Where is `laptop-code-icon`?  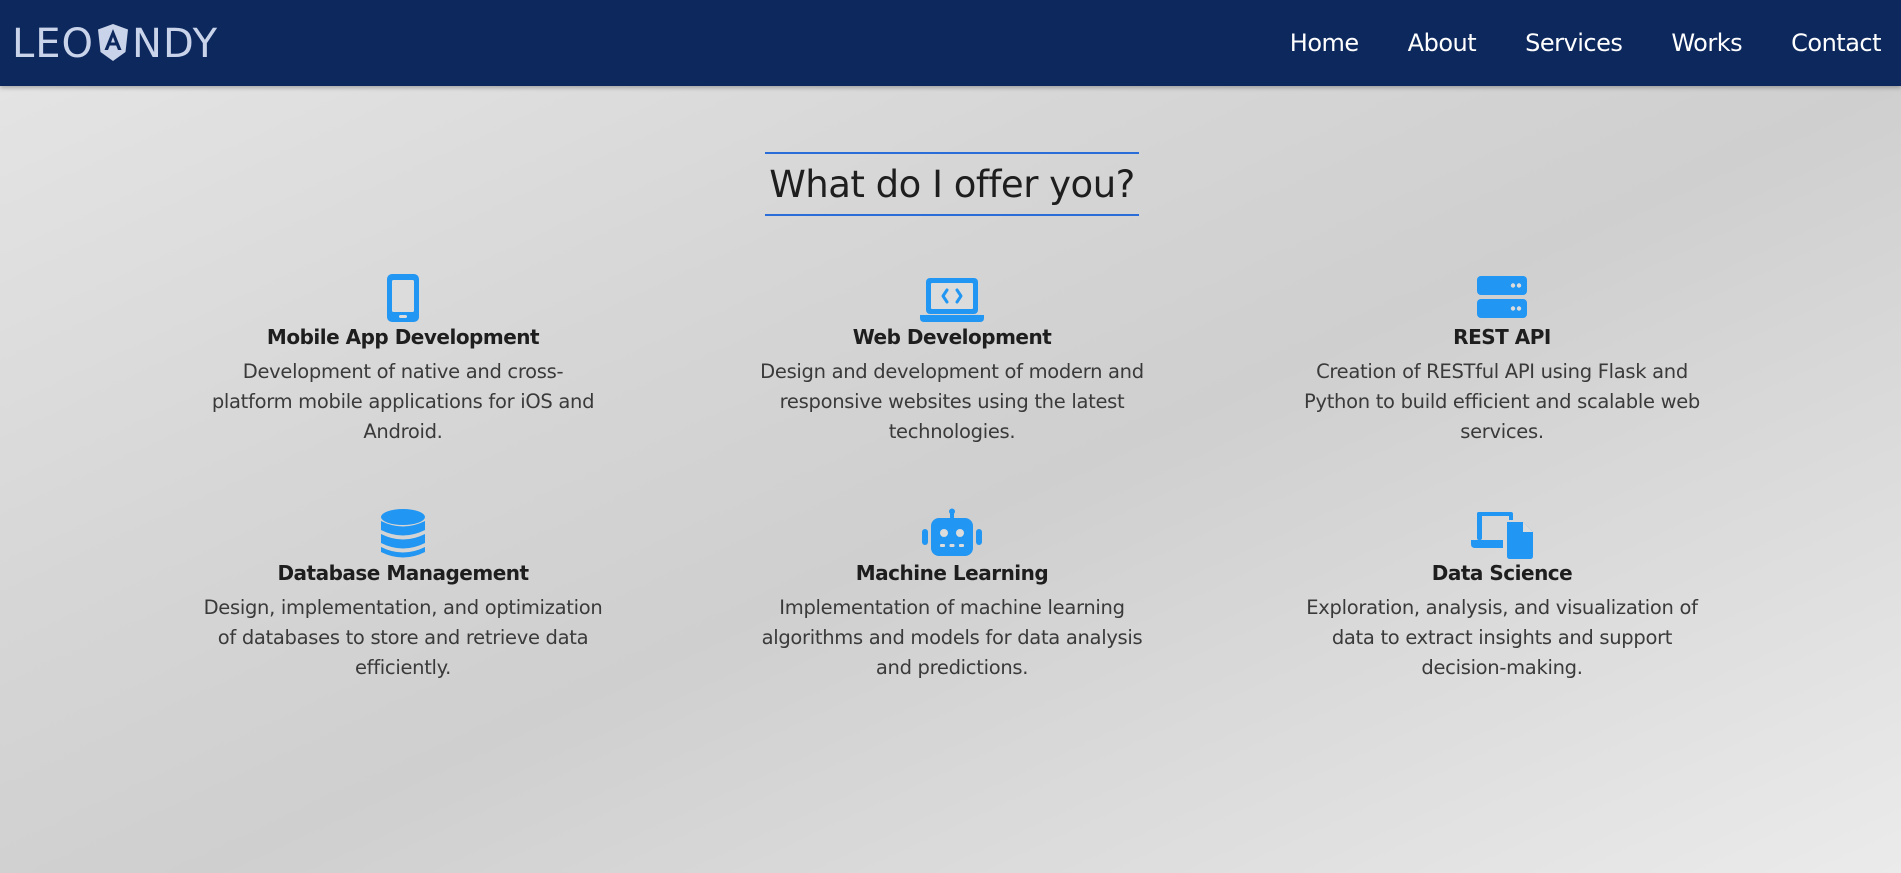 laptop-code-icon is located at coordinates (952, 300).